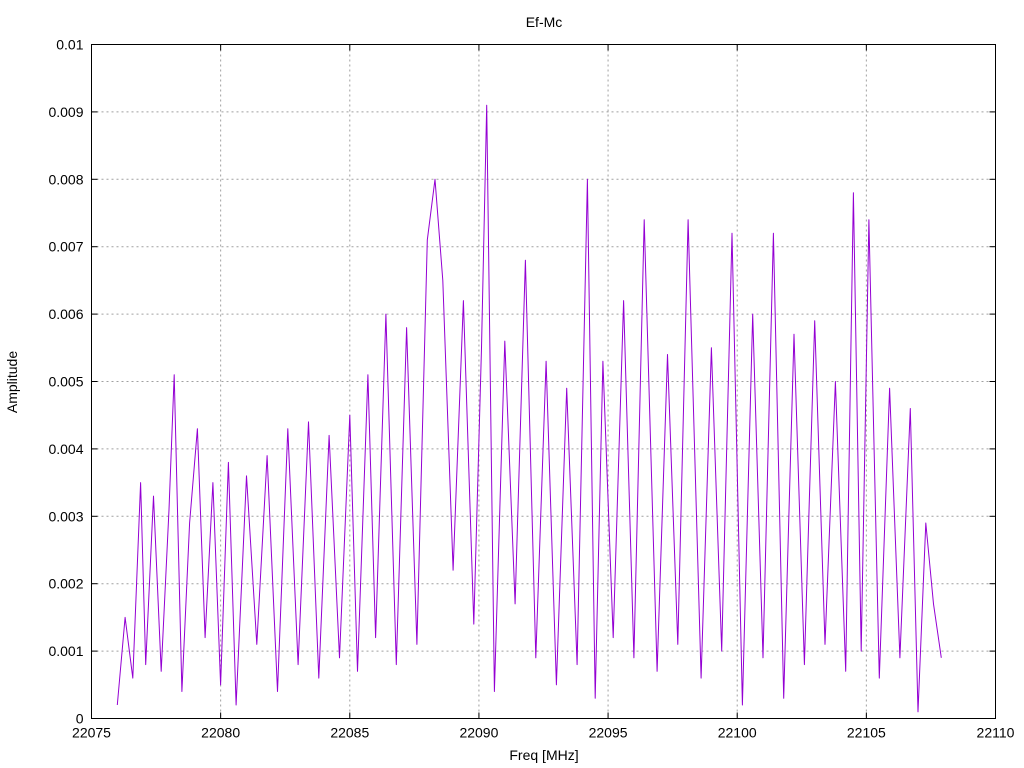 Image resolution: width=1024 pixels, height=768 pixels. Describe the element at coordinates (996, 733) in the screenshot. I see `x-tick-label: 22110` at that location.